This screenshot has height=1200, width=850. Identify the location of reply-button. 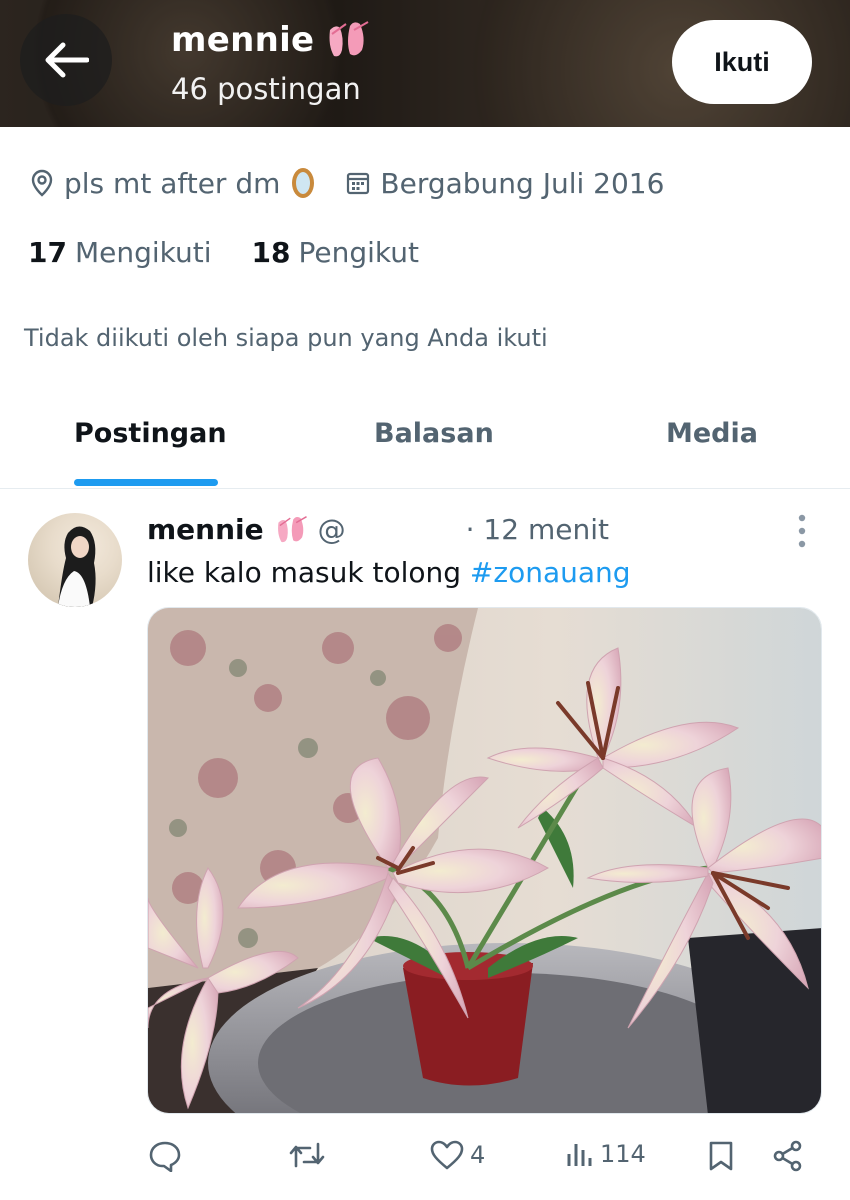
(165, 1156).